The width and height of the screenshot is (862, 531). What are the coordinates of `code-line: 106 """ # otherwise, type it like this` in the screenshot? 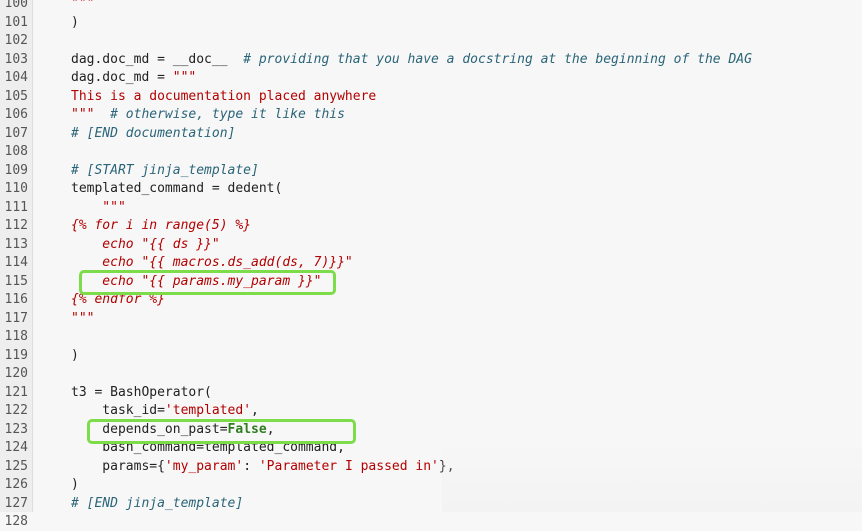 It's located at (431, 115).